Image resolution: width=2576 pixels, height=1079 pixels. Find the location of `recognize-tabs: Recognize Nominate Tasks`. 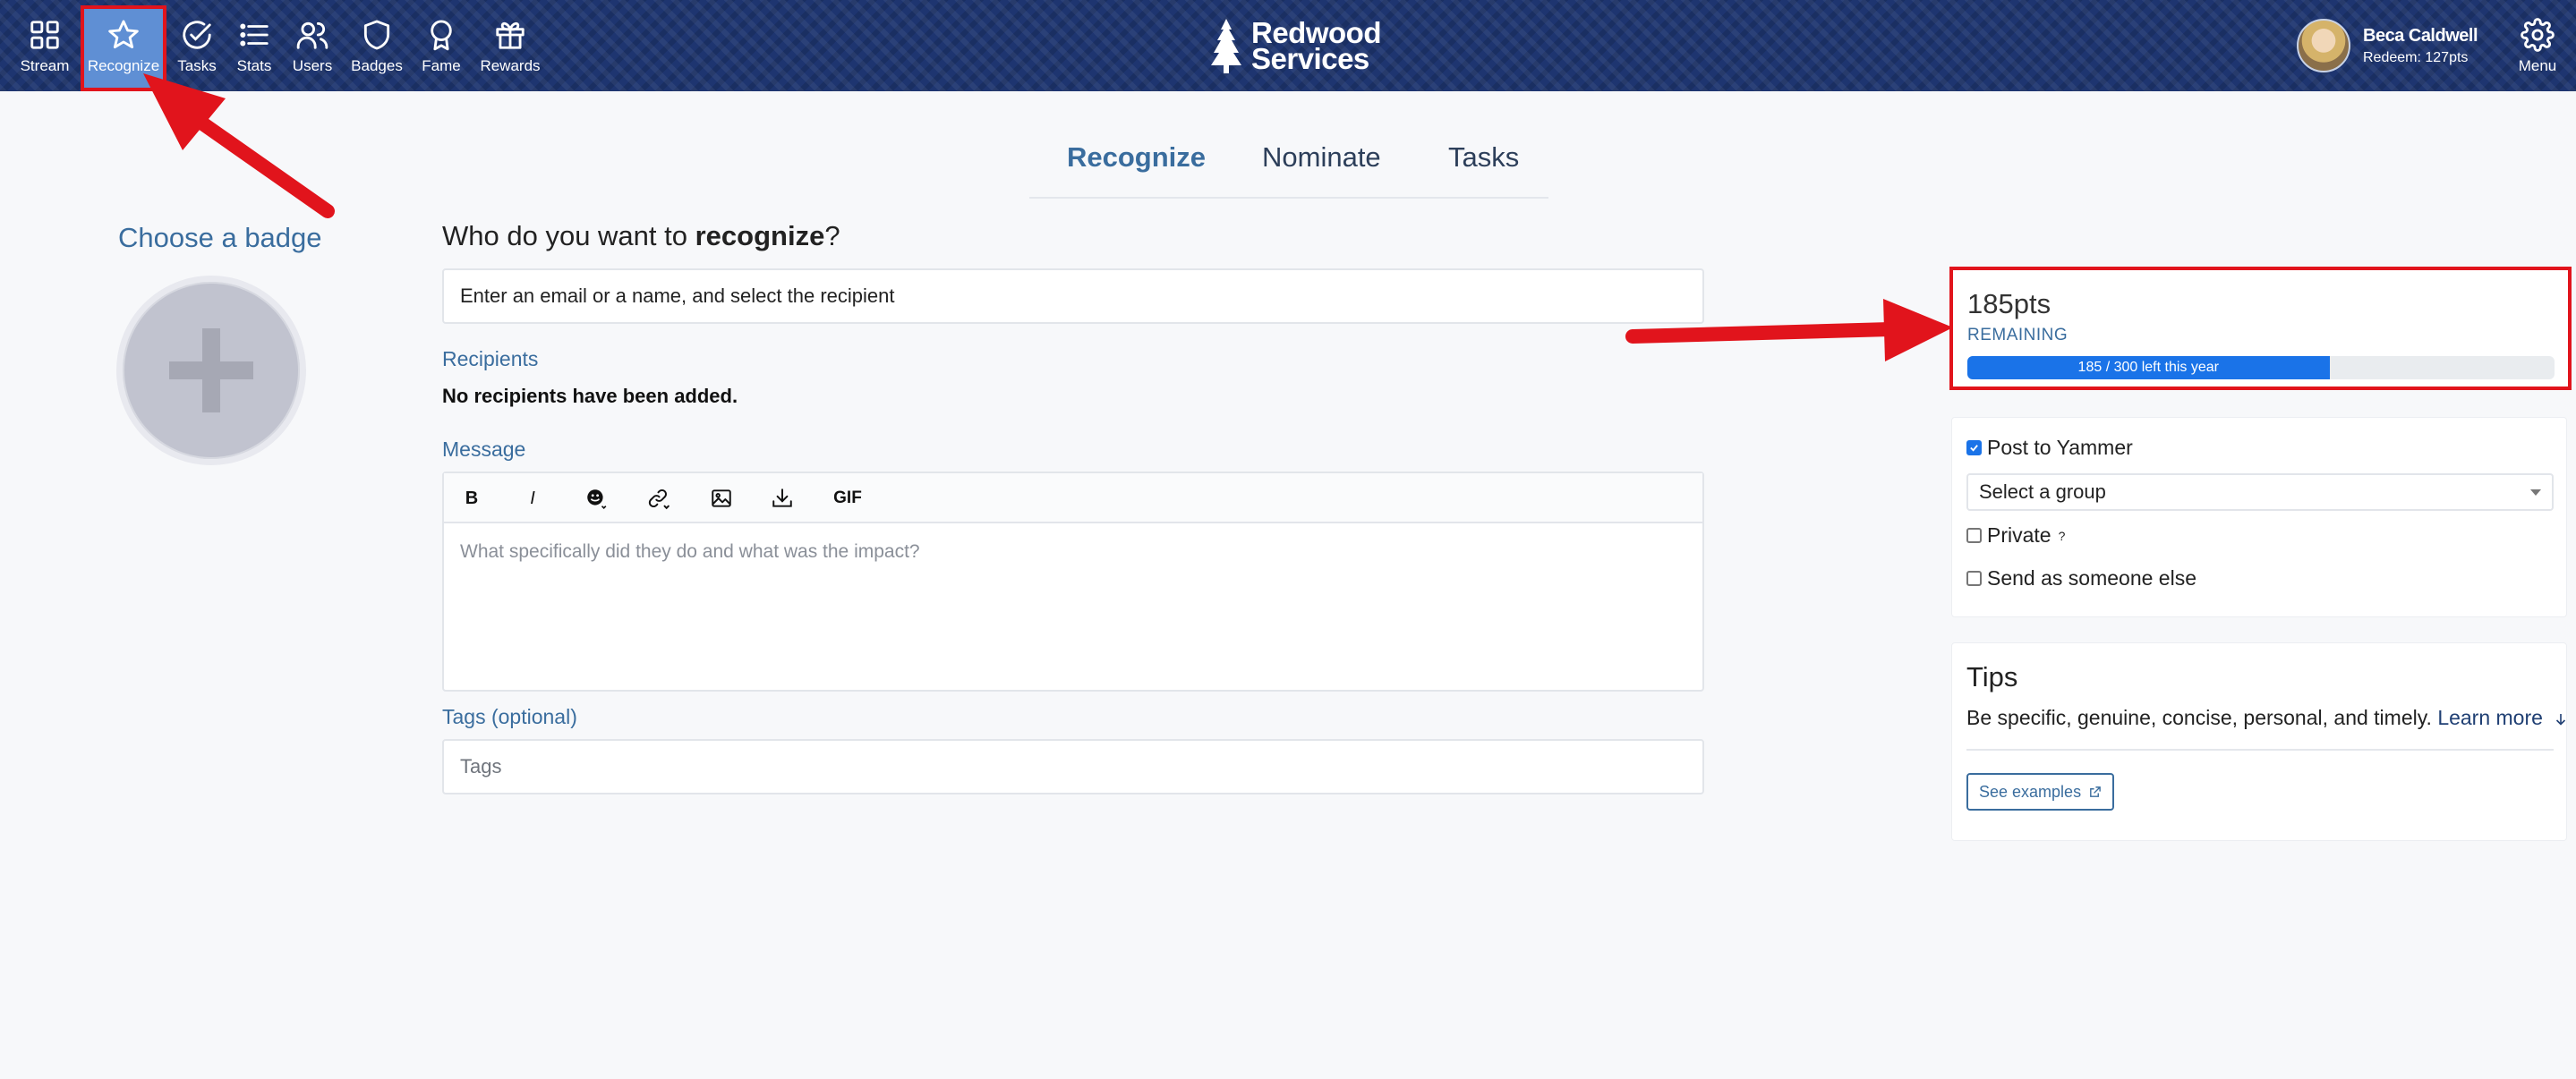

recognize-tabs: Recognize Nominate Tasks is located at coordinates (1288, 166).